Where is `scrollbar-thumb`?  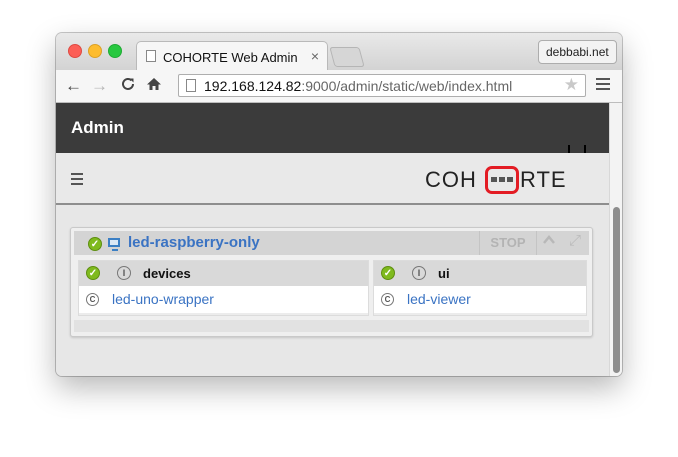
scrollbar-thumb is located at coordinates (616, 290).